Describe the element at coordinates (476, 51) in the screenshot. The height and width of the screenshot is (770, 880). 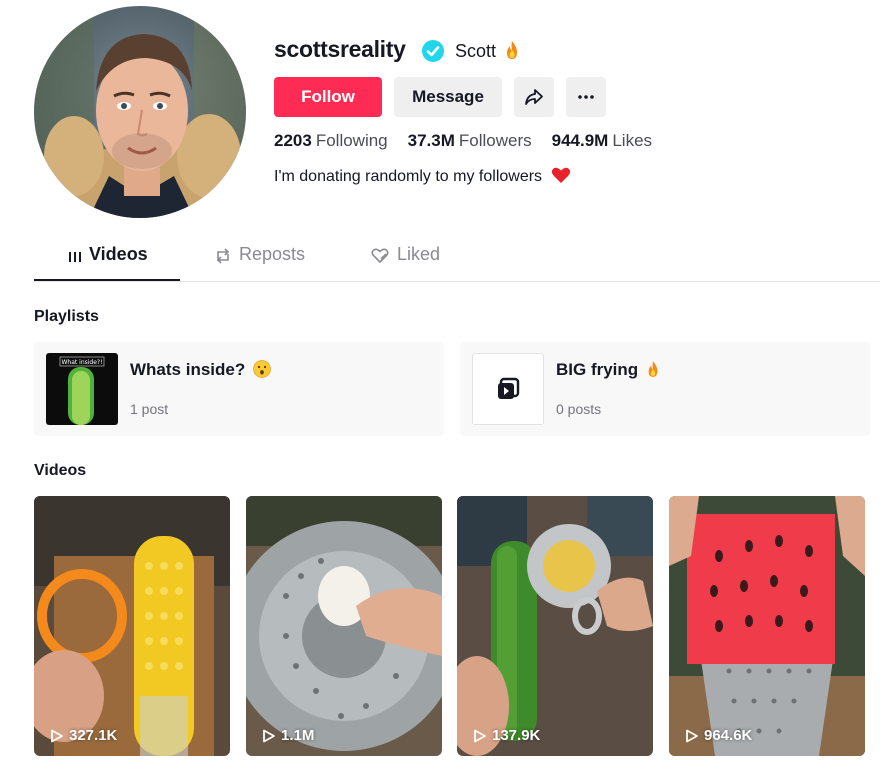
I see `display-name-text: Scott` at that location.